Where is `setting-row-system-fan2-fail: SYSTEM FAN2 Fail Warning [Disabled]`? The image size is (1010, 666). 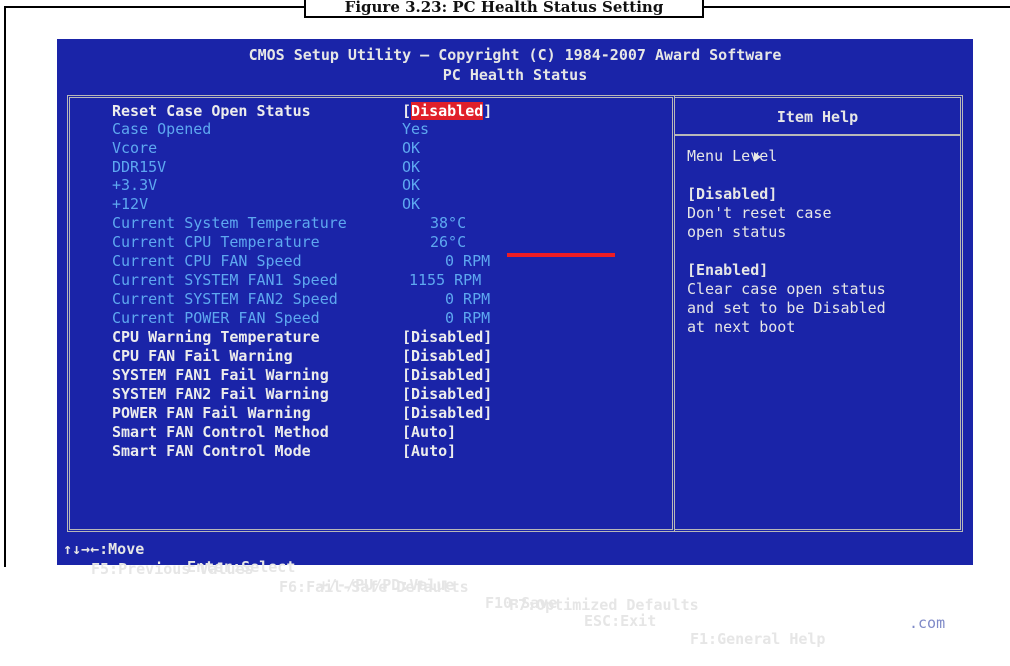
setting-row-system-fan2-fail: SYSTEM FAN2 Fail Warning [Disabled] is located at coordinates (302, 395).